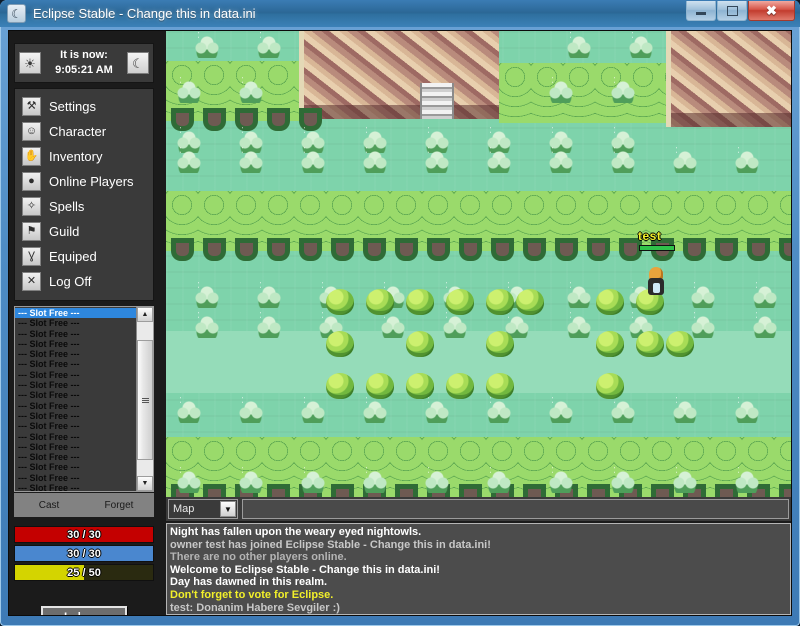  What do you see at coordinates (657, 248) in the screenshot?
I see `player-health-bar` at bounding box center [657, 248].